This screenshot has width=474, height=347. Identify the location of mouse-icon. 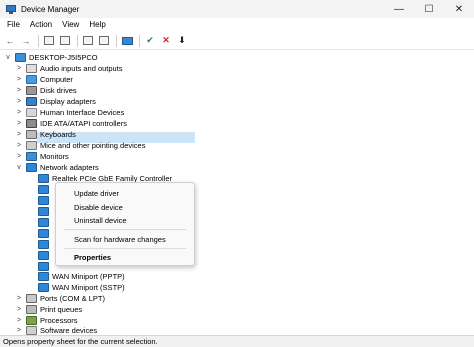
(31, 145).